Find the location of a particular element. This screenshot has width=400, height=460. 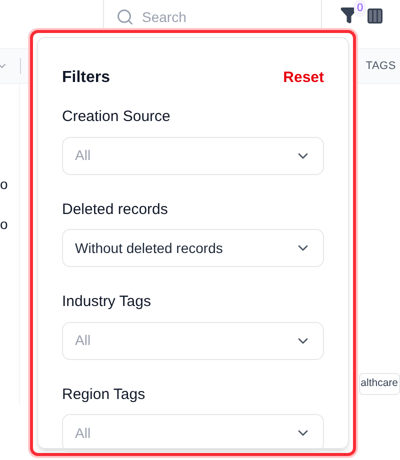

field-label: Industry Tags is located at coordinates (107, 302).